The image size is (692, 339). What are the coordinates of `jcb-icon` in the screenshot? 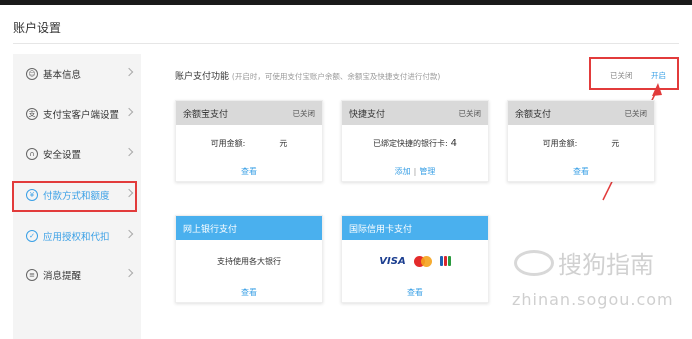 It's located at (445, 261).